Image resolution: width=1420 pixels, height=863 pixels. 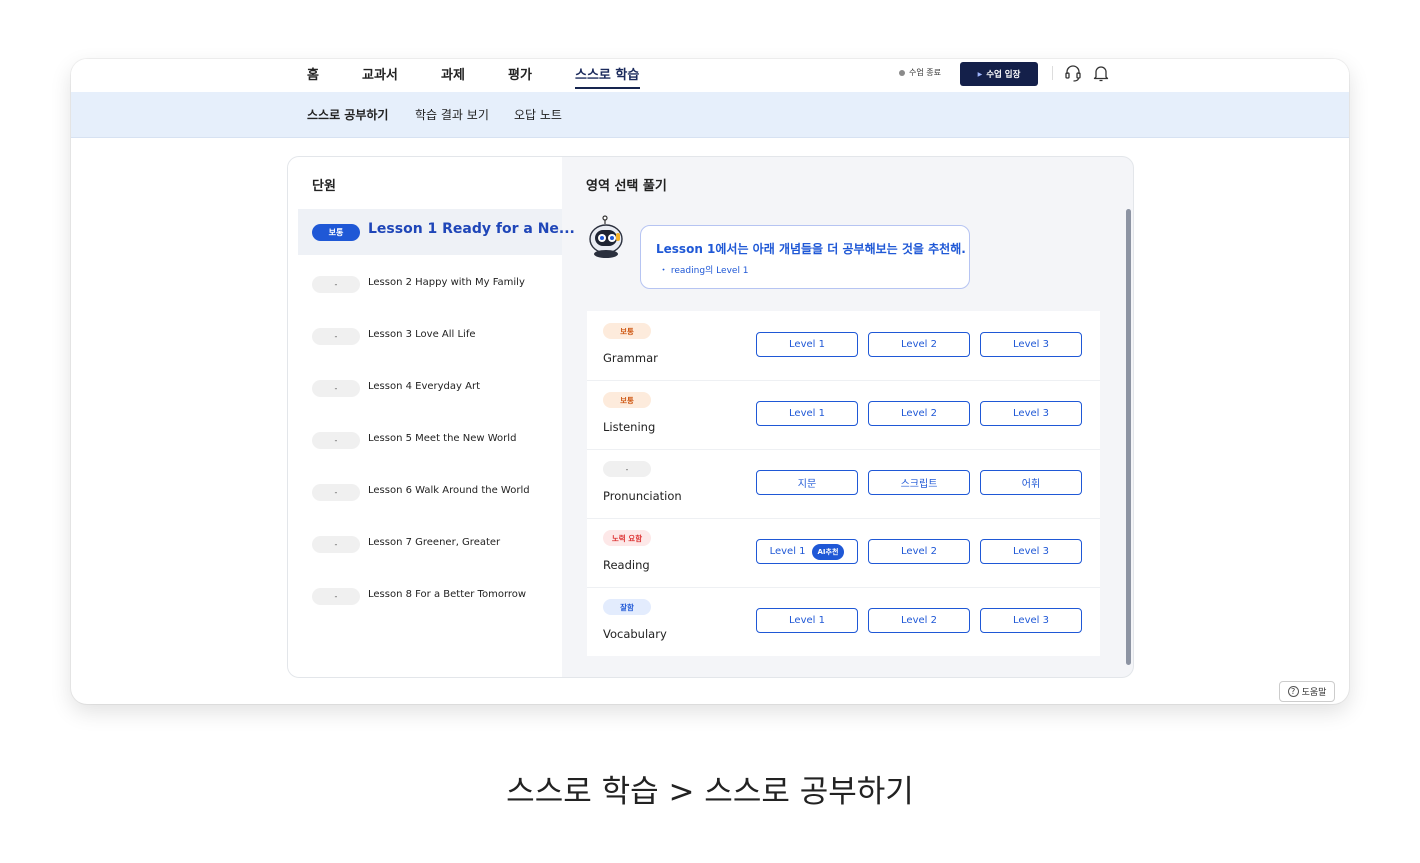 I want to click on grammar-level-2-button: Level 2, so click(x=919, y=344).